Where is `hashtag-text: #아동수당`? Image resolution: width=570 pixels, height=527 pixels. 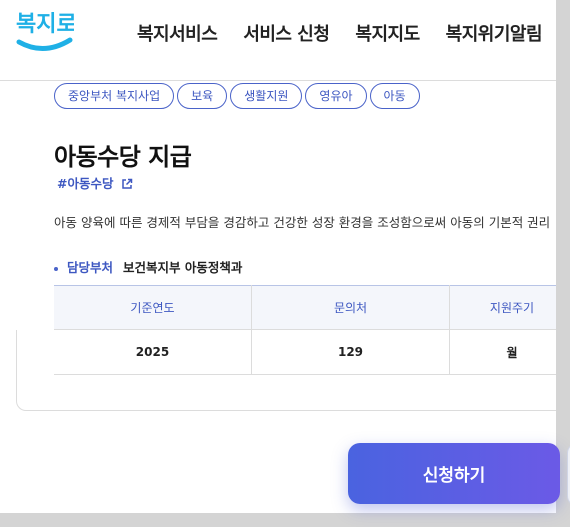 hashtag-text: #아동수당 is located at coordinates (85, 183).